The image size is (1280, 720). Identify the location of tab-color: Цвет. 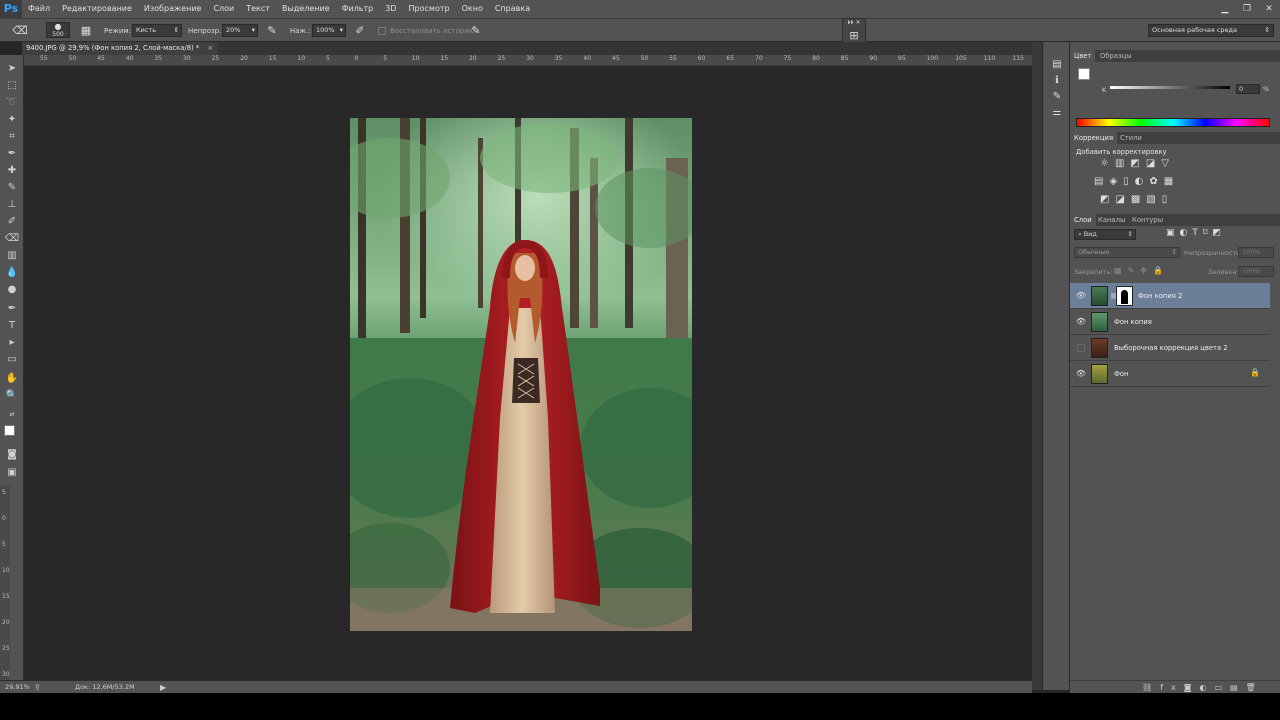
(1083, 56).